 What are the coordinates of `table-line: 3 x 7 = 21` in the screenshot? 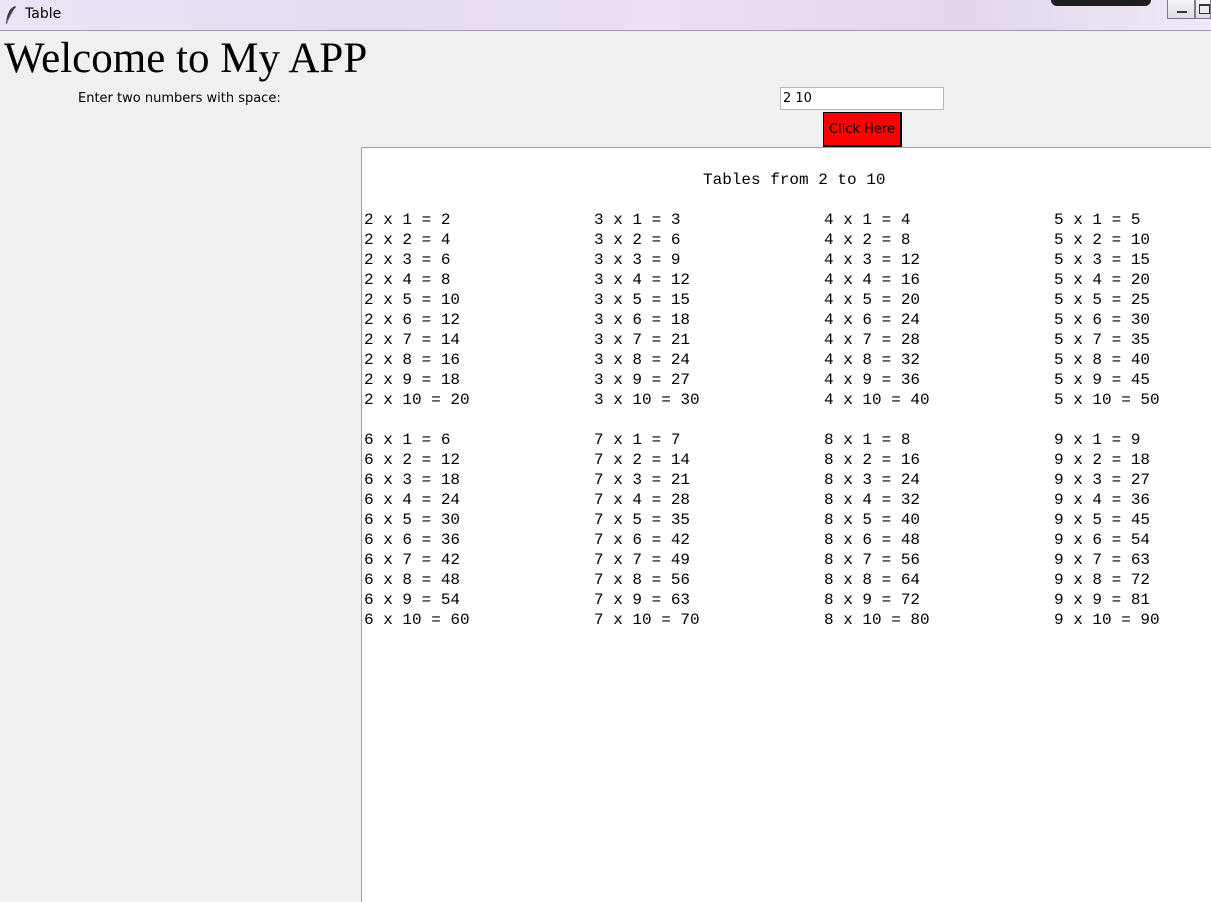 It's located at (642, 340).